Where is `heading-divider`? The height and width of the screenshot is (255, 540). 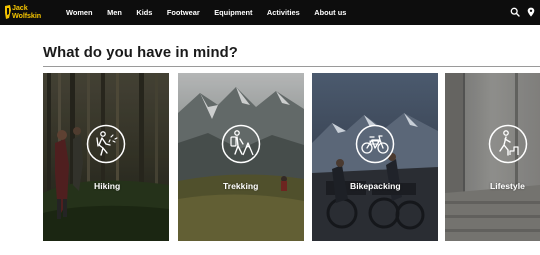 heading-divider is located at coordinates (291, 66).